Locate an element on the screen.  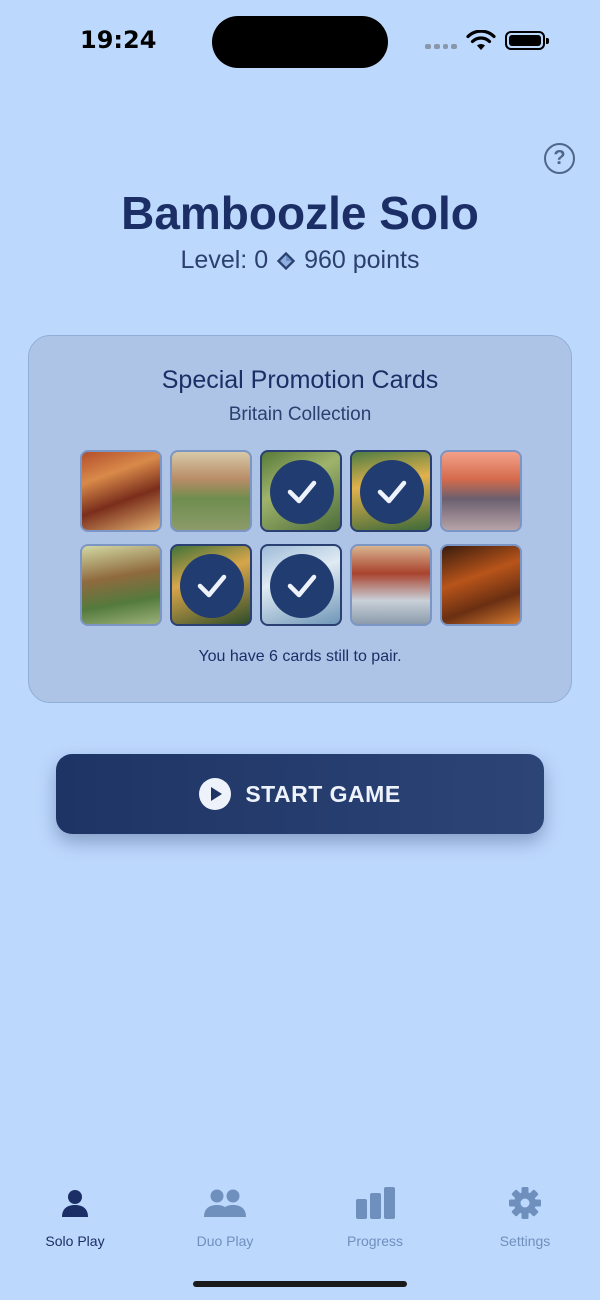
tab-progress: Progress is located at coordinates (375, 1217).